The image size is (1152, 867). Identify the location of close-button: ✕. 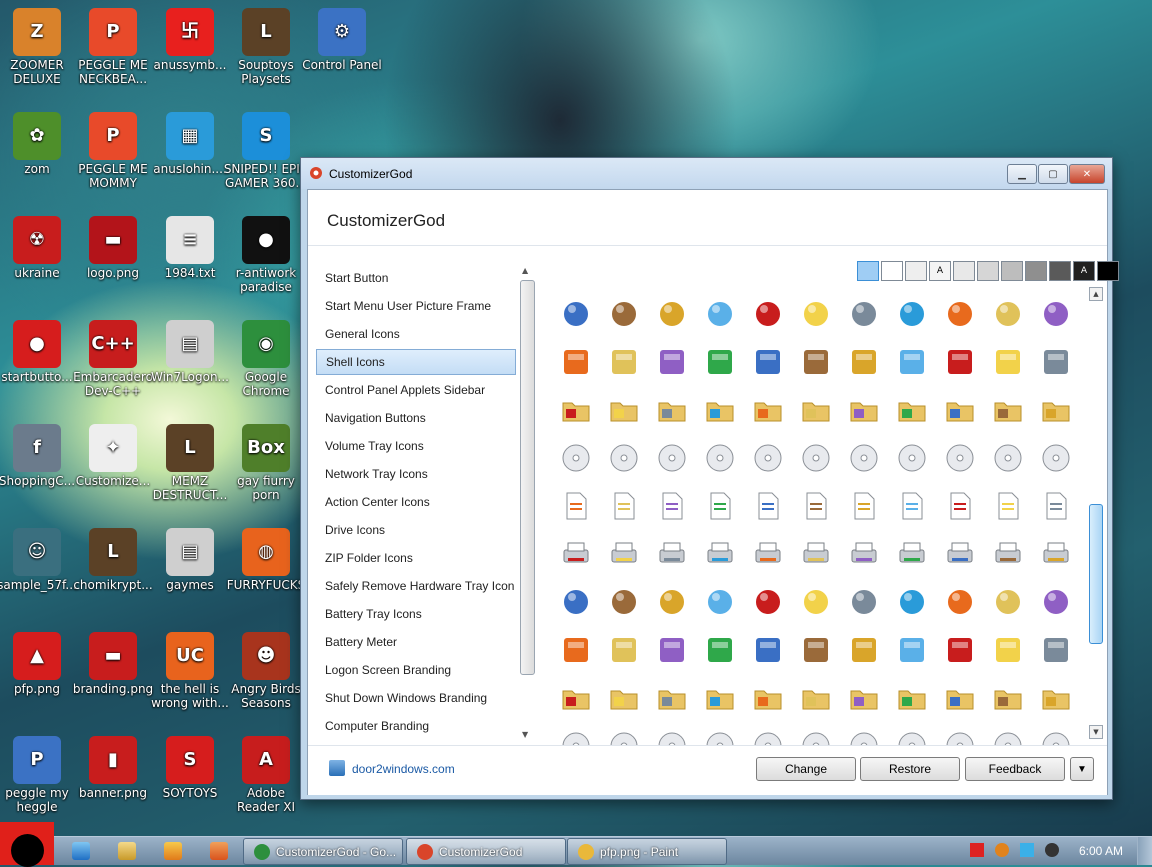
(1087, 174).